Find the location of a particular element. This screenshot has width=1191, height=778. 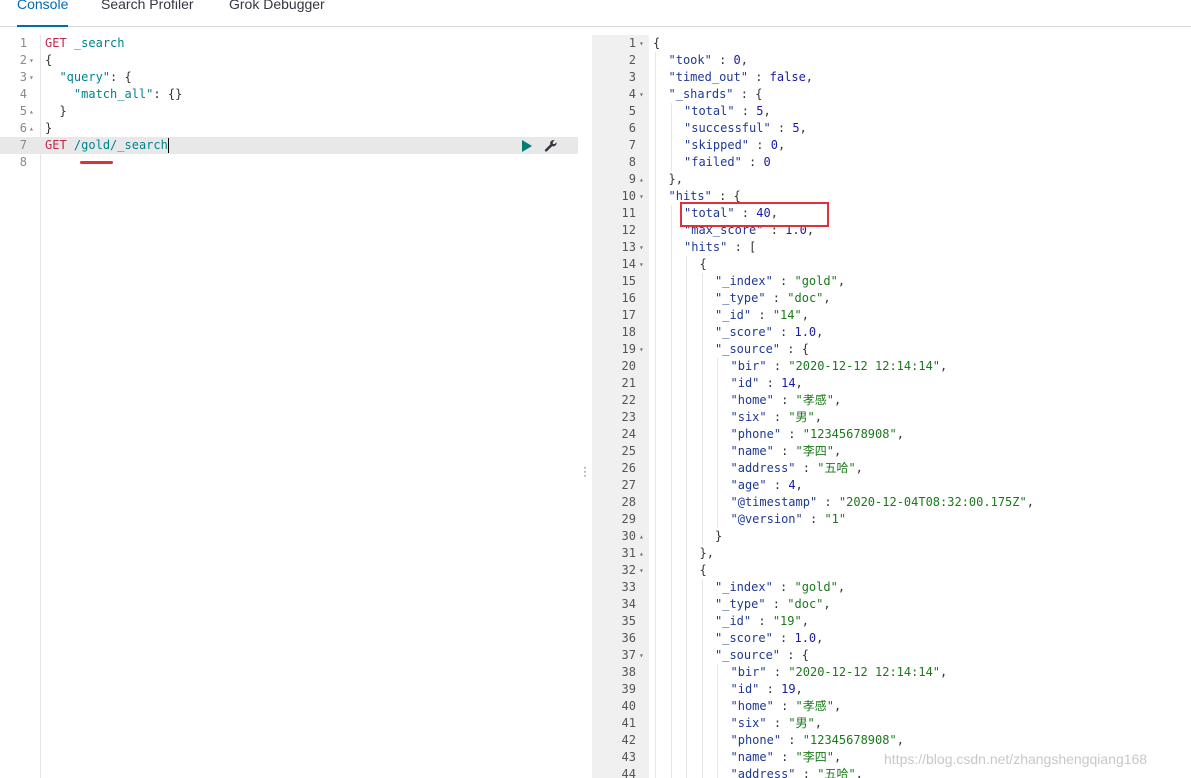

code-token: _search is located at coordinates (99, 43).